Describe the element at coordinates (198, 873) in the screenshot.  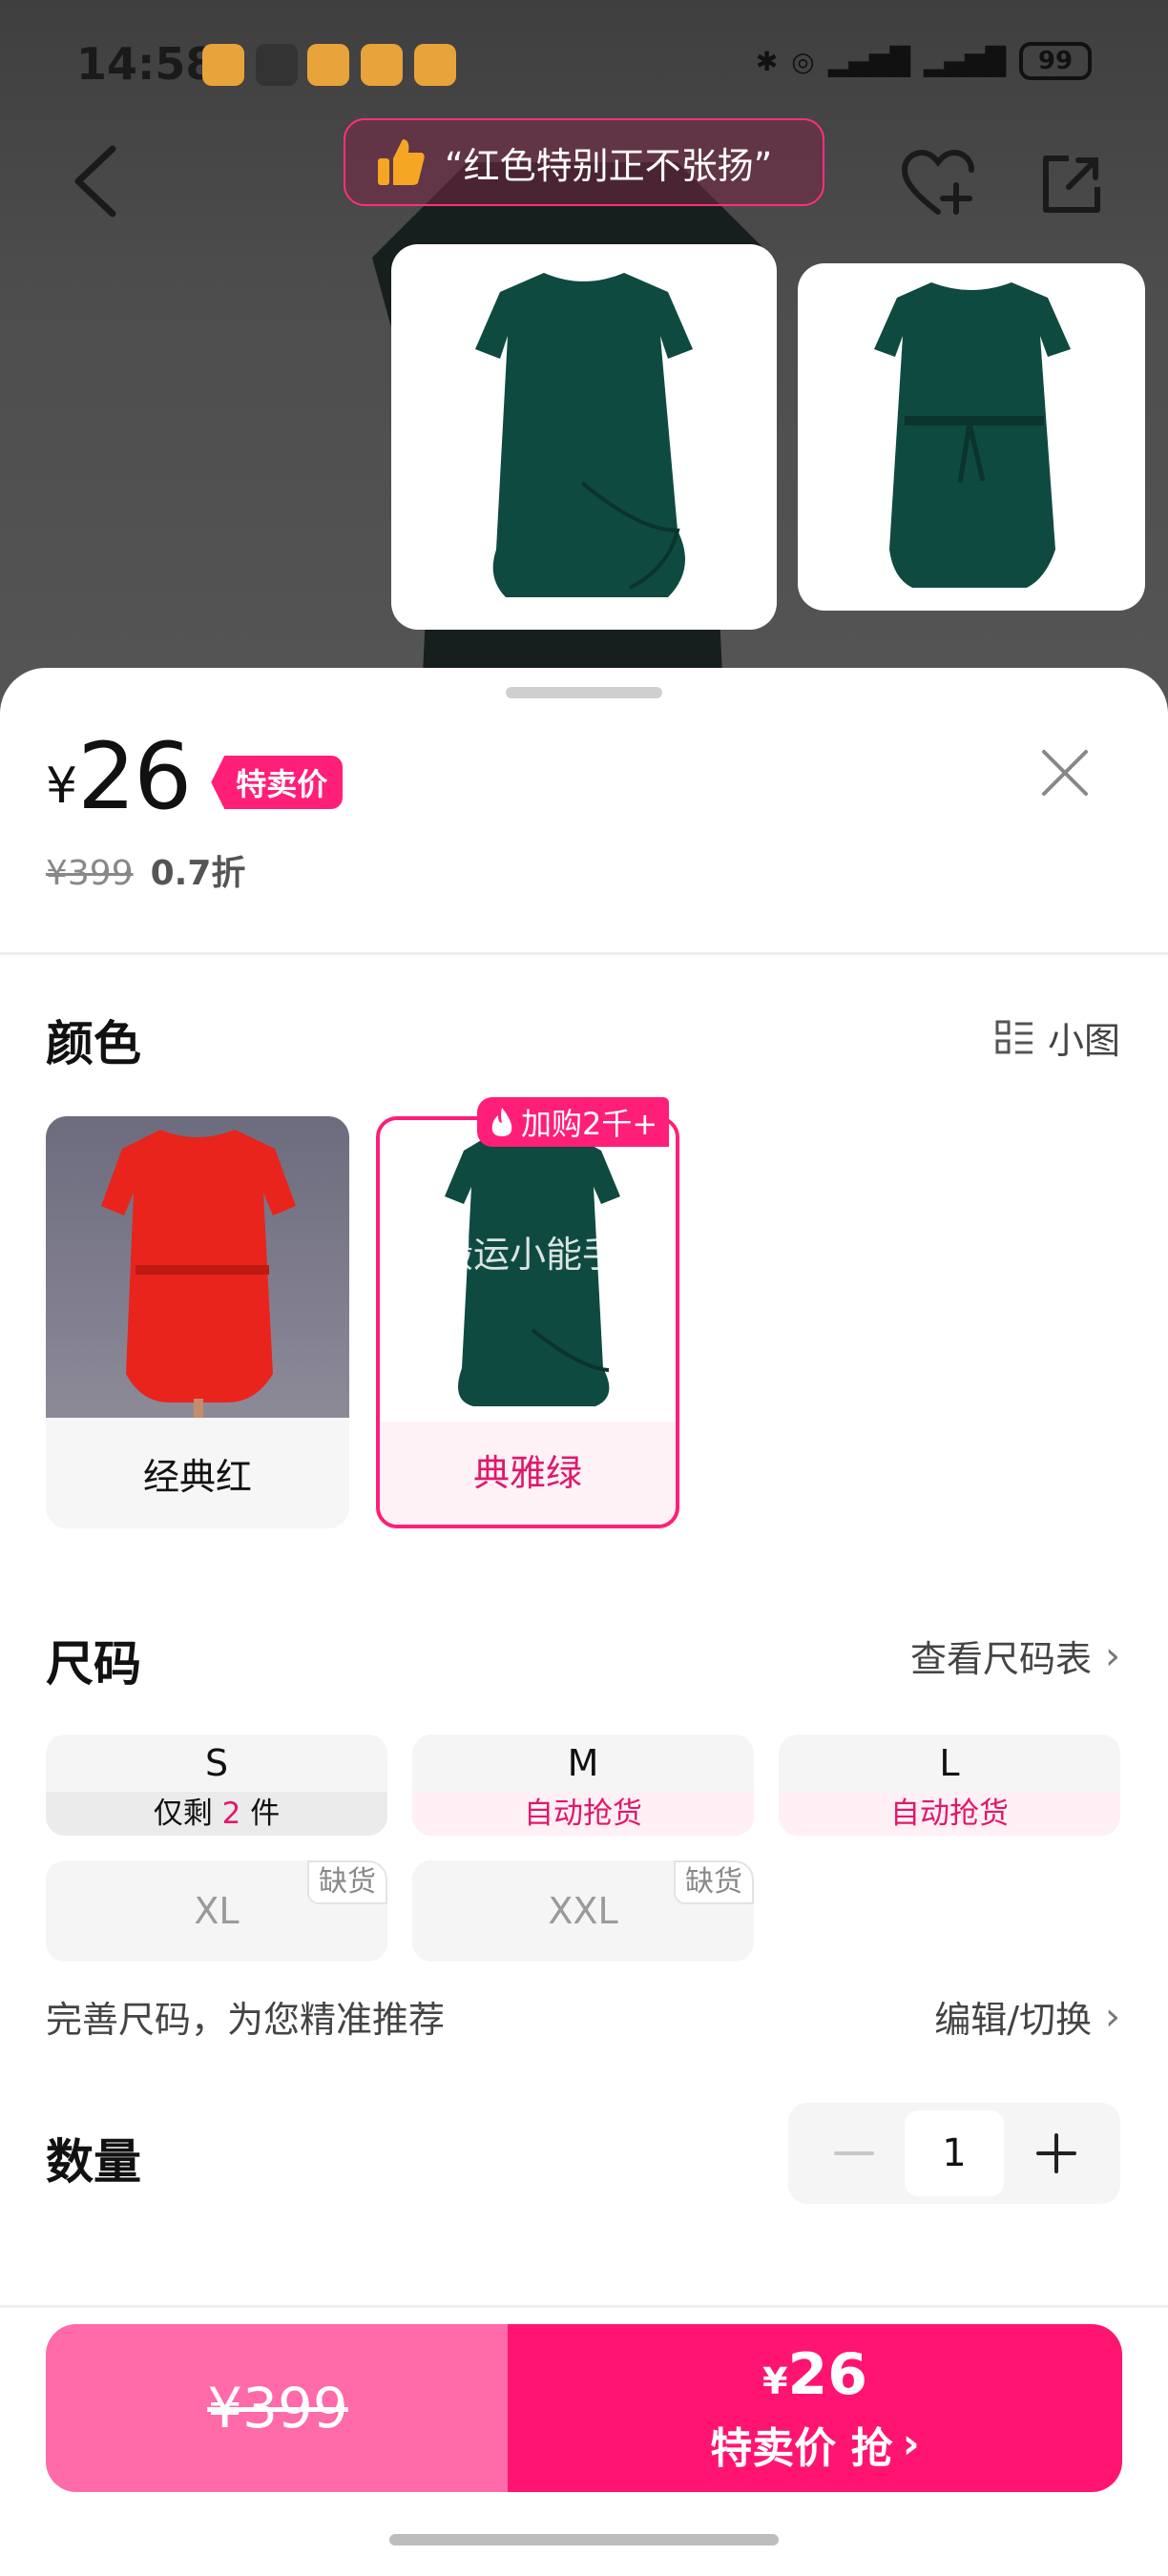
I see `discount-label: 0.7折` at that location.